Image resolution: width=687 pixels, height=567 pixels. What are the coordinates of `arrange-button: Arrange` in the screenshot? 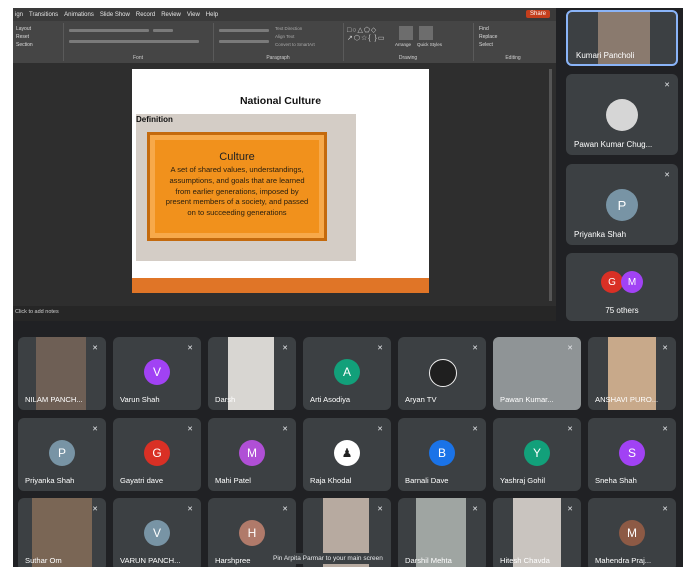 It's located at (403, 44).